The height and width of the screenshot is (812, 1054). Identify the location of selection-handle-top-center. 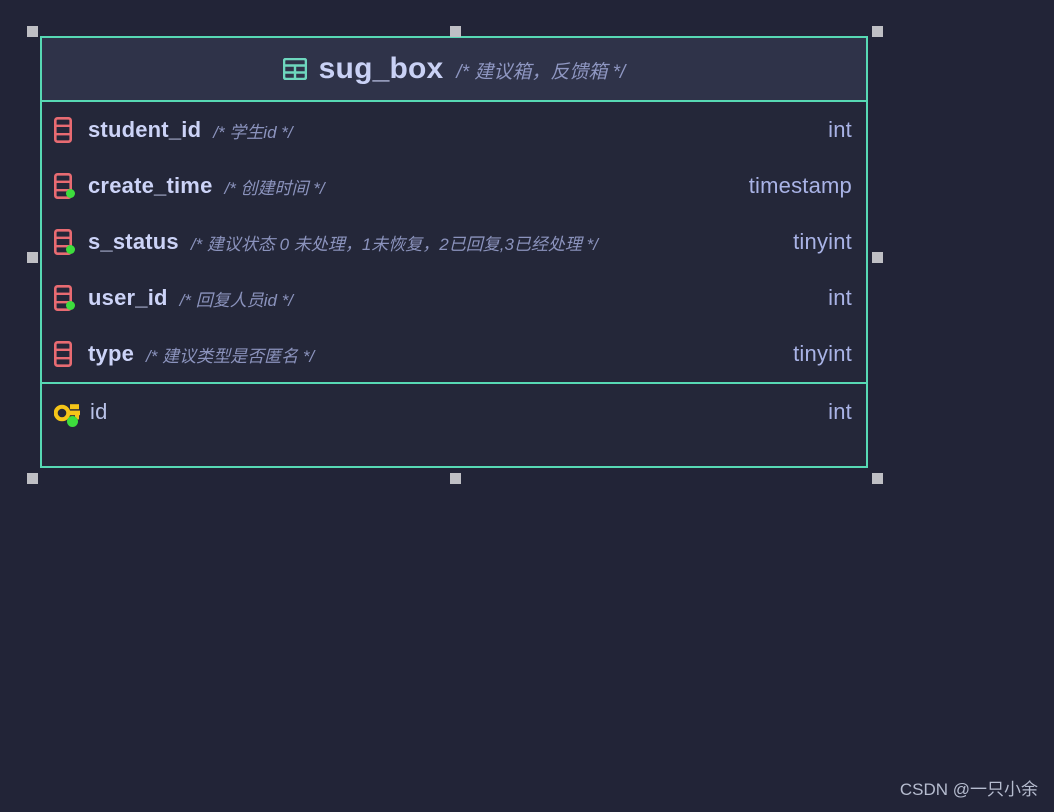
(455, 31).